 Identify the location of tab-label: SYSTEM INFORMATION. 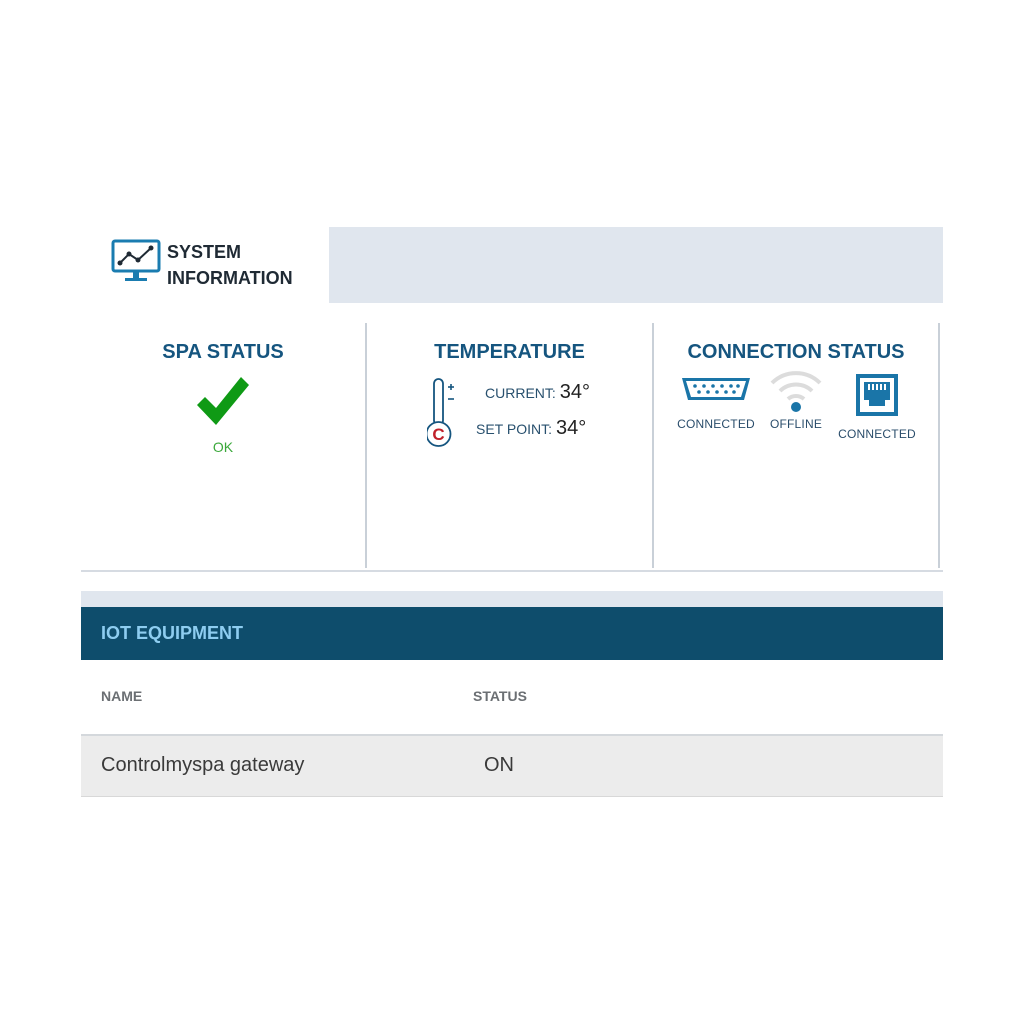
(230, 265).